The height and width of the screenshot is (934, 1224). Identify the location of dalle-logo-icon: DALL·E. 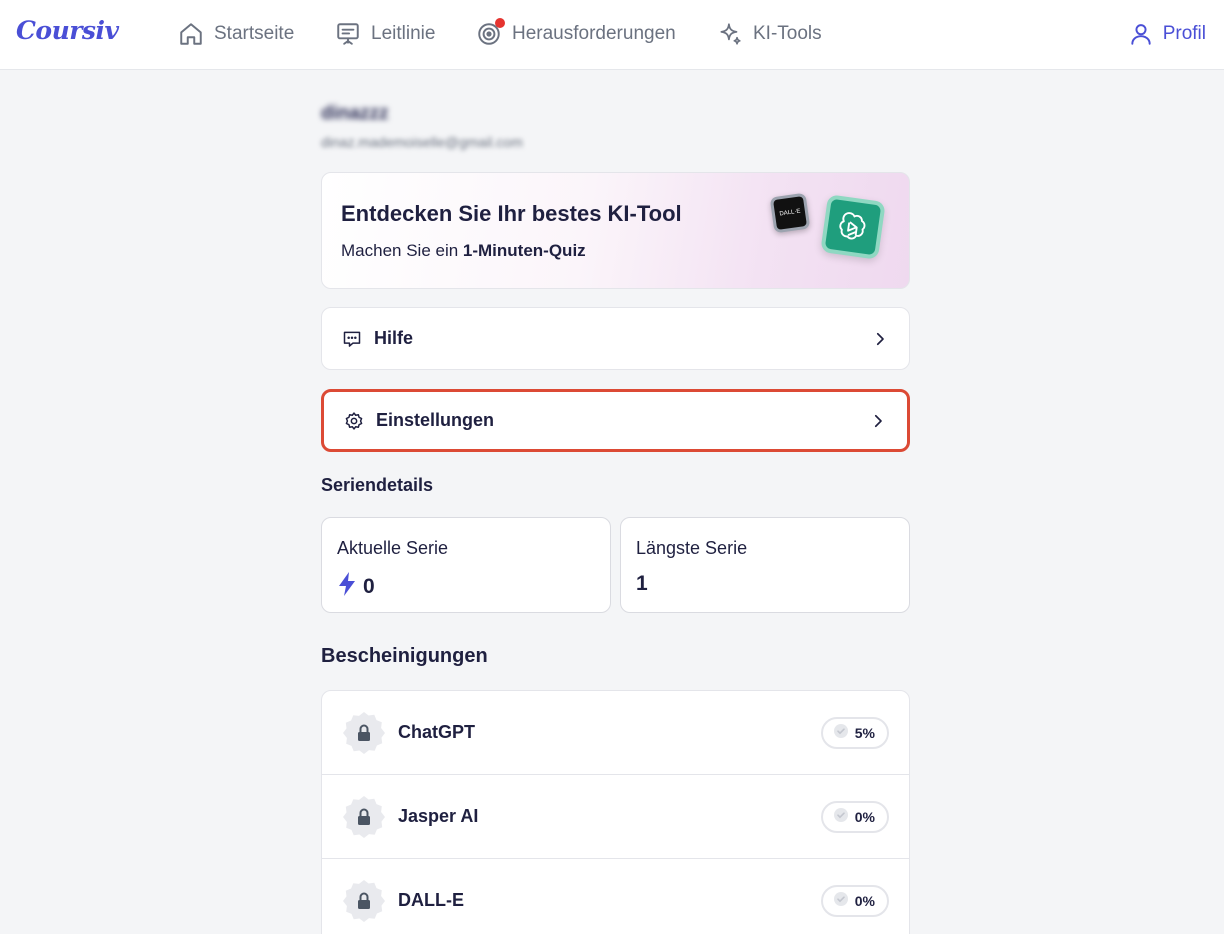
(790, 213).